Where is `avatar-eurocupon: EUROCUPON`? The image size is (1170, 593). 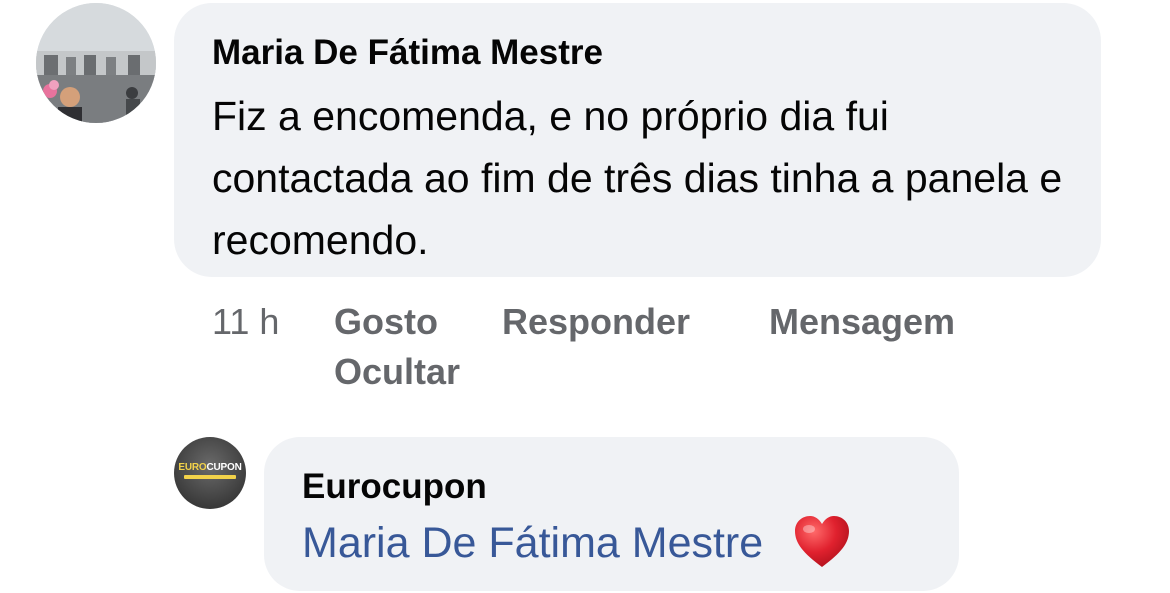
avatar-eurocupon: EUROCUPON is located at coordinates (210, 473).